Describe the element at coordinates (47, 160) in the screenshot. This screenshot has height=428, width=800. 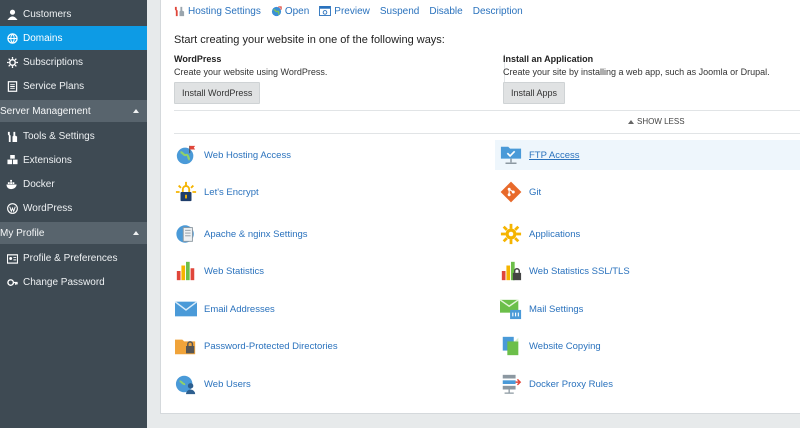
I see `sidebar-item-label: Extensions` at that location.